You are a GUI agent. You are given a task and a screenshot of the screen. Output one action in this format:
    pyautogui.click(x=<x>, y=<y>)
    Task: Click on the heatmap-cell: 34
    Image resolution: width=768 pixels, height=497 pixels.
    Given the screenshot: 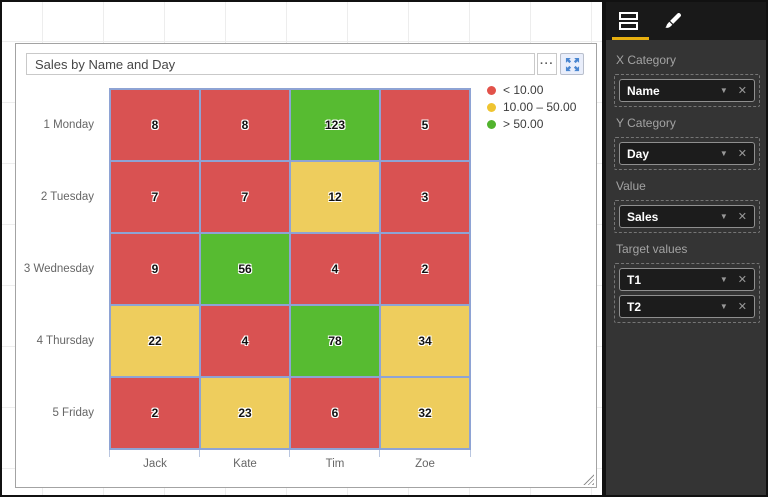 What is the action you would take?
    pyautogui.click(x=425, y=341)
    